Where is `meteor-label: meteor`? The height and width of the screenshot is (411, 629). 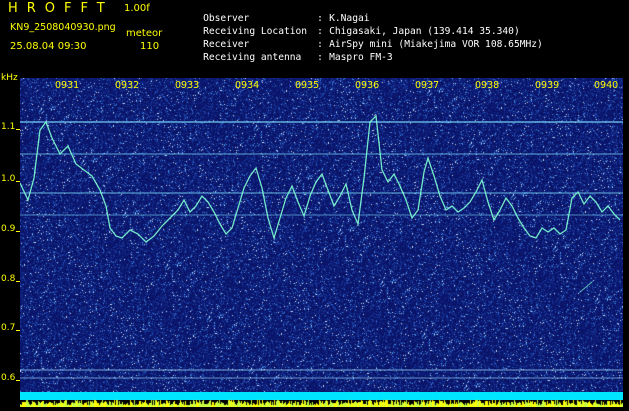 meteor-label: meteor is located at coordinates (144, 33).